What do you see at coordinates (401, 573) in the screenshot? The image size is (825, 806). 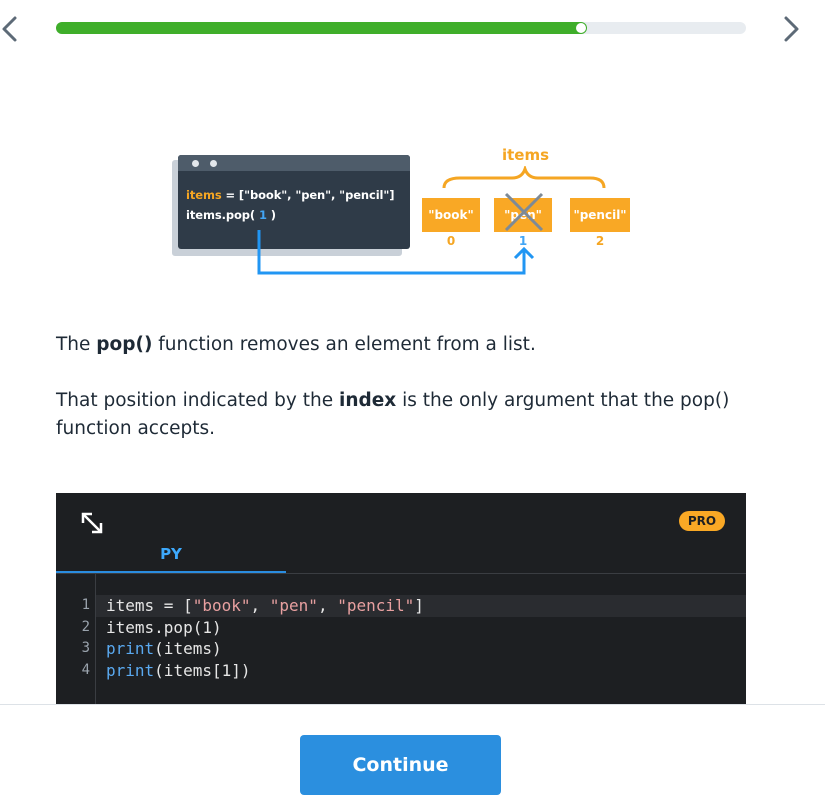 I see `tab-divider` at bounding box center [401, 573].